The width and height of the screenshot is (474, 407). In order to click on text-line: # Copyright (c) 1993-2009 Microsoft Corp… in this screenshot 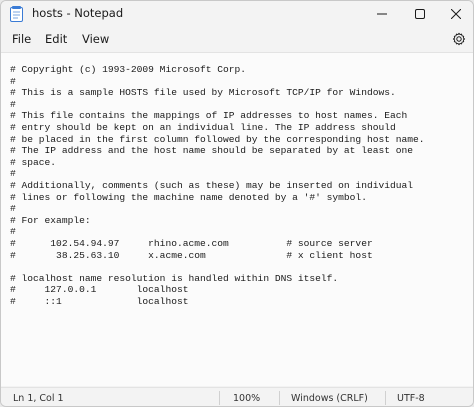, I will do `click(128, 69)`.